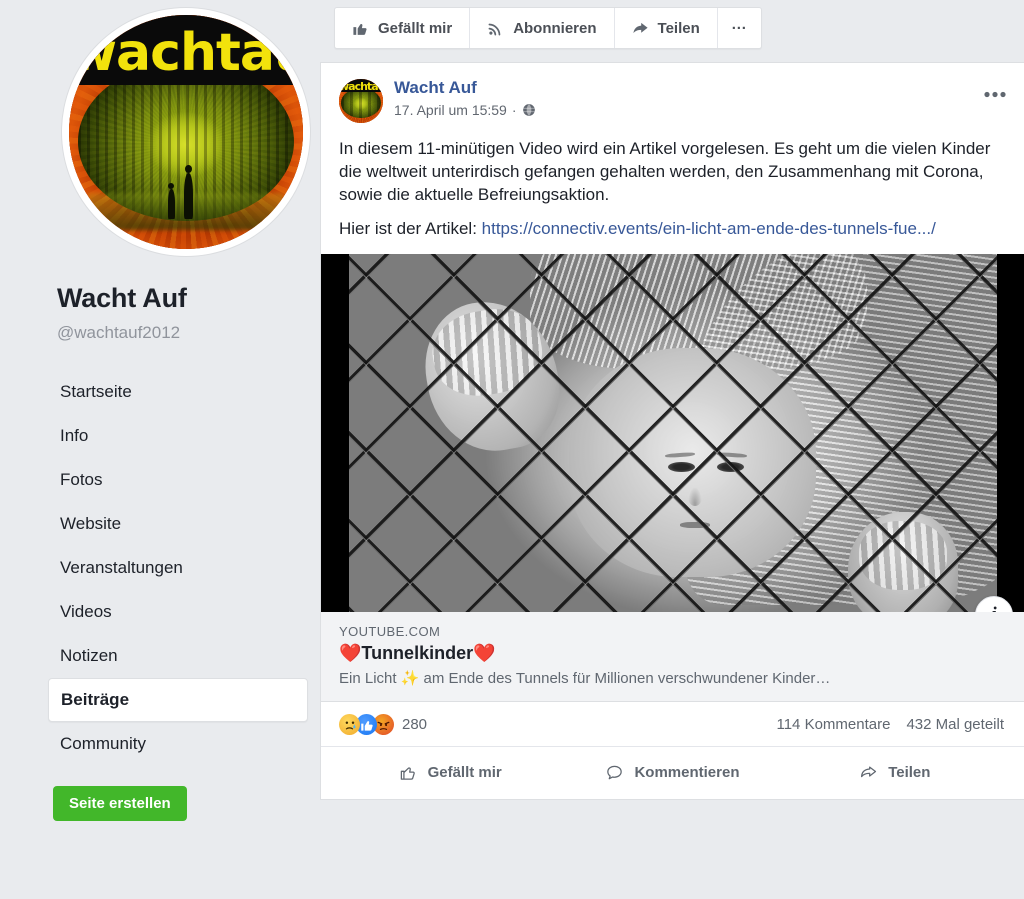  Describe the element at coordinates (415, 28) in the screenshot. I see `page-like-label: Gefällt mir` at that location.